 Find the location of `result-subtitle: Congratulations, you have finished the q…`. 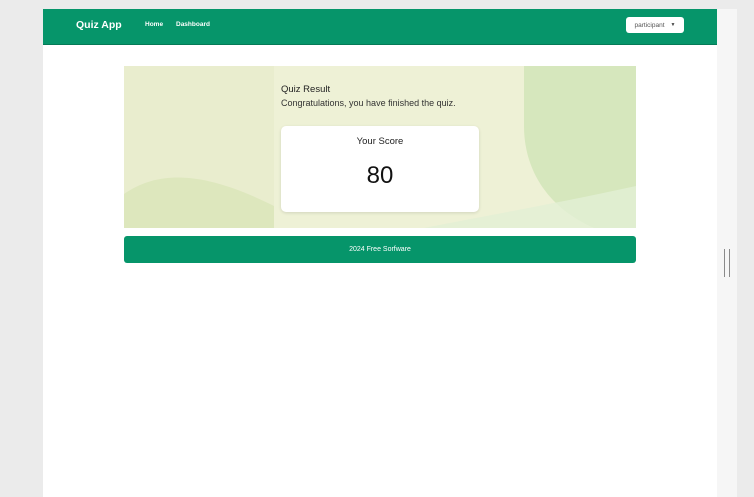

result-subtitle: Congratulations, you have finished the q… is located at coordinates (368, 103).